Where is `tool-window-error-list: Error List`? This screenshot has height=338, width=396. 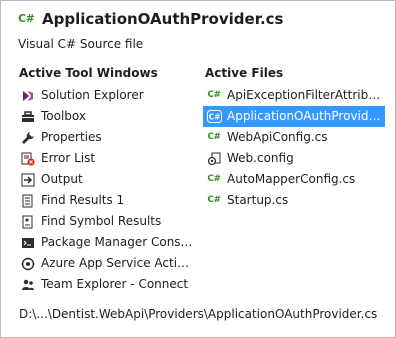 tool-window-error-list: Error List is located at coordinates (107, 158).